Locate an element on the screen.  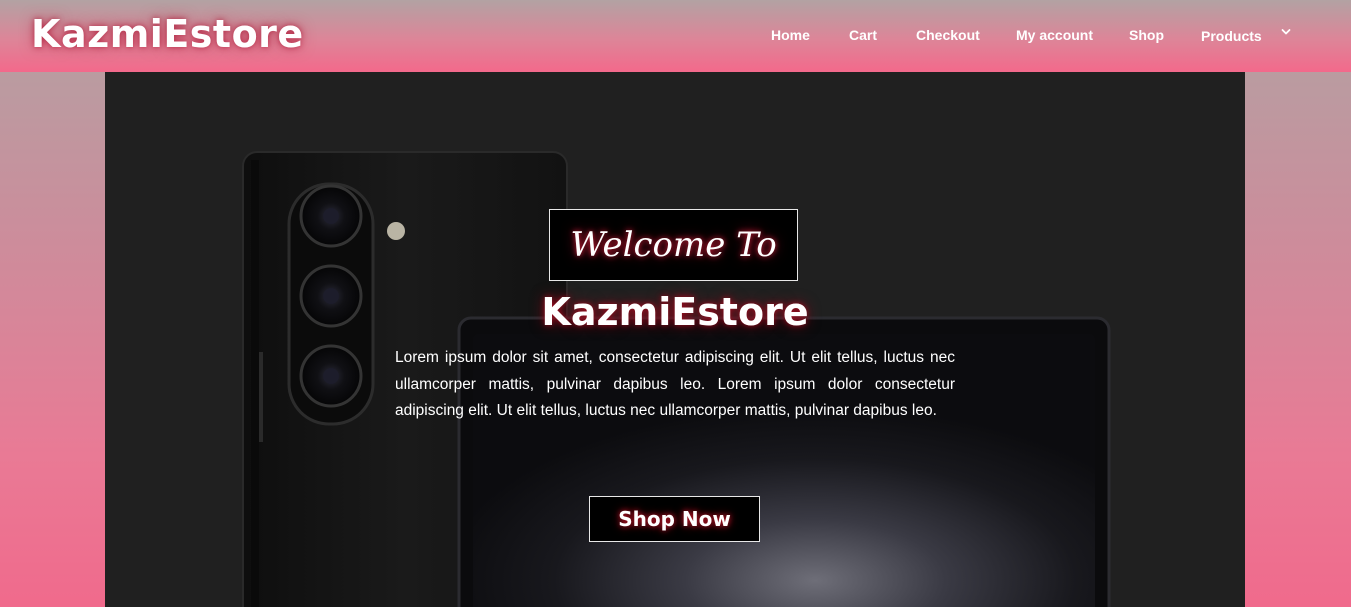
nav-item-products: Products is located at coordinates (1231, 36).